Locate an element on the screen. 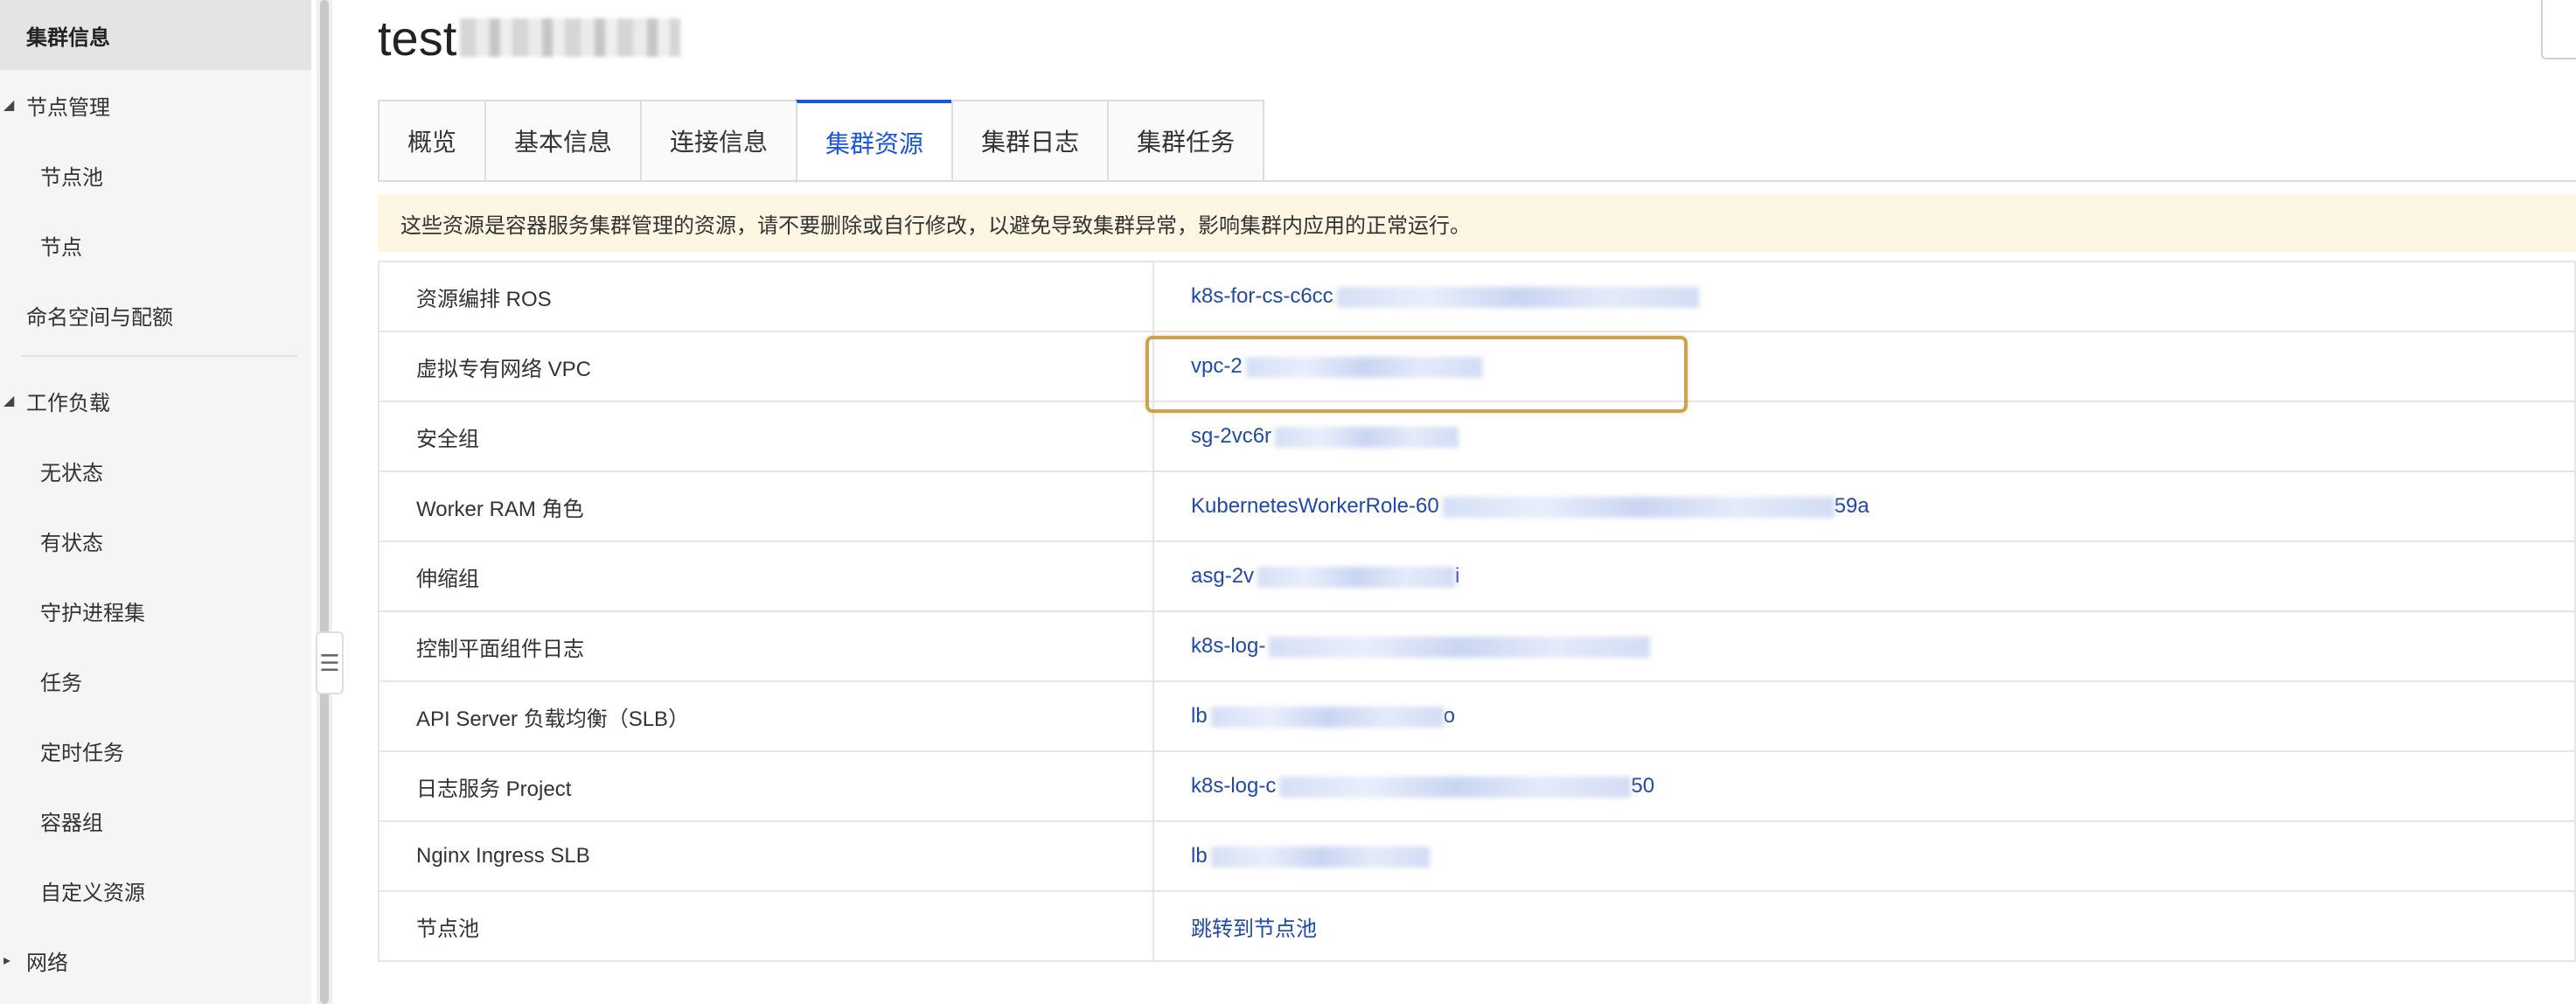 This screenshot has width=2576, height=1004. collapse-menu-icon: ☰ is located at coordinates (329, 663).